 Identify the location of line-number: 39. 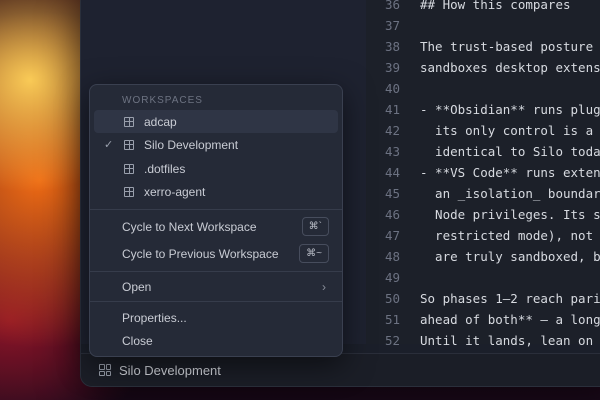
(392, 67).